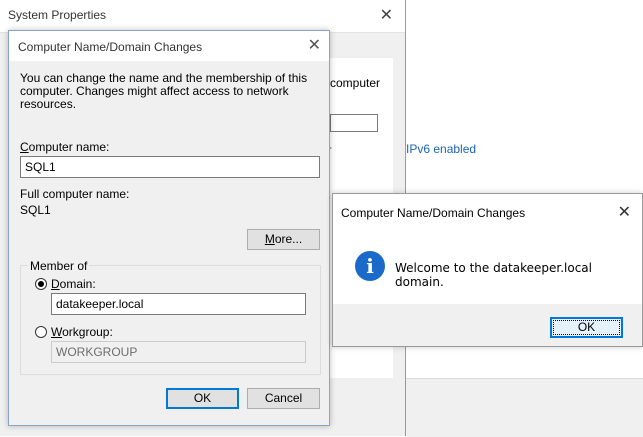 Image resolution: width=643 pixels, height=437 pixels. What do you see at coordinates (202, 398) in the screenshot?
I see `ok-button: OK` at bounding box center [202, 398].